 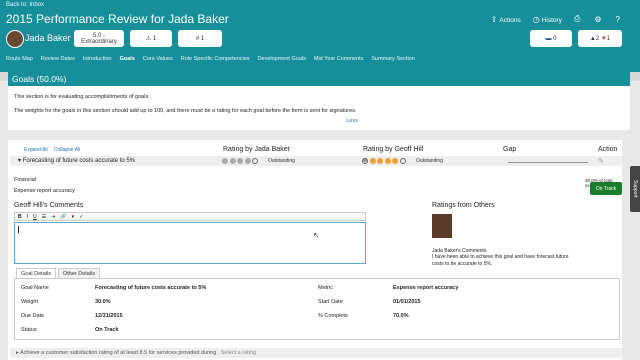 I want to click on edit-pencil-icon: ✎, so click(x=601, y=161).